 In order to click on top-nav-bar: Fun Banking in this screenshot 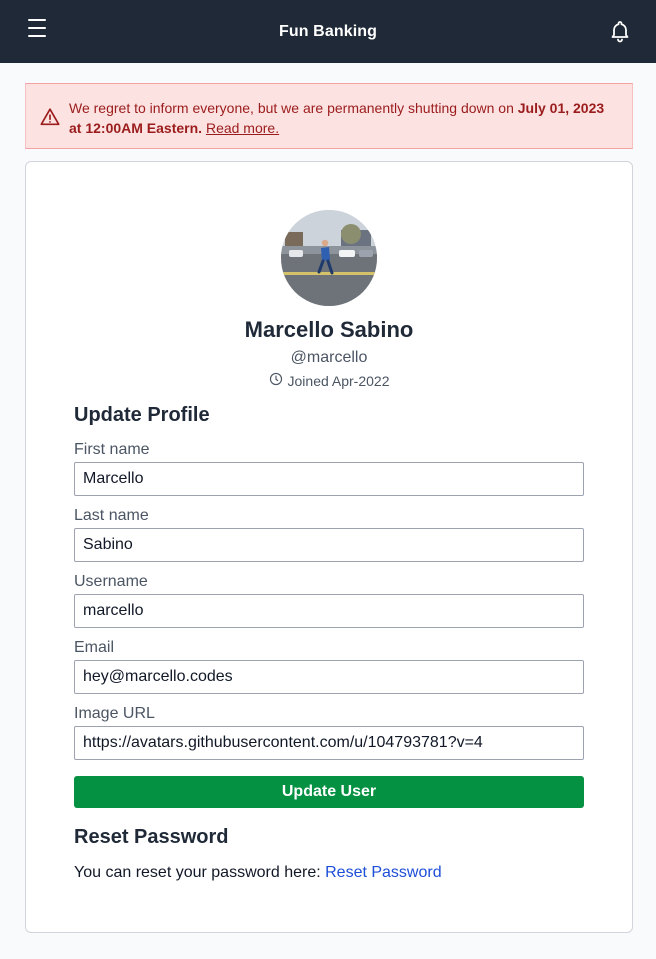, I will do `click(328, 31)`.